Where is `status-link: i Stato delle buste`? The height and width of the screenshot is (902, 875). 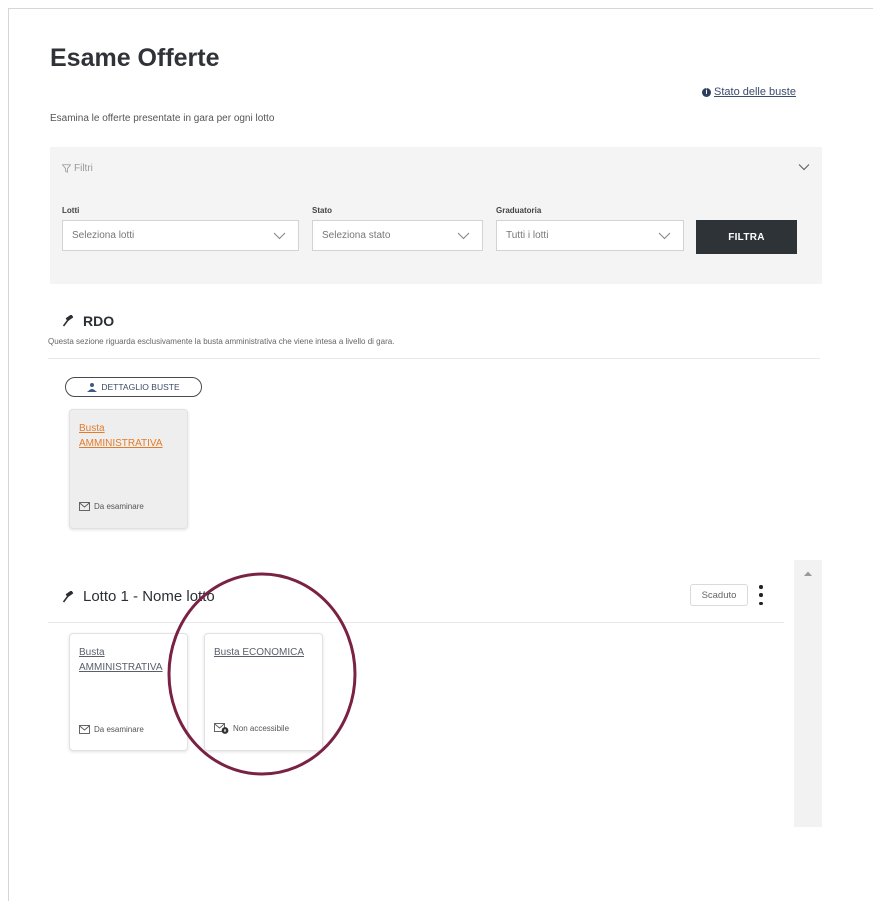
status-link: i Stato delle buste is located at coordinates (749, 92).